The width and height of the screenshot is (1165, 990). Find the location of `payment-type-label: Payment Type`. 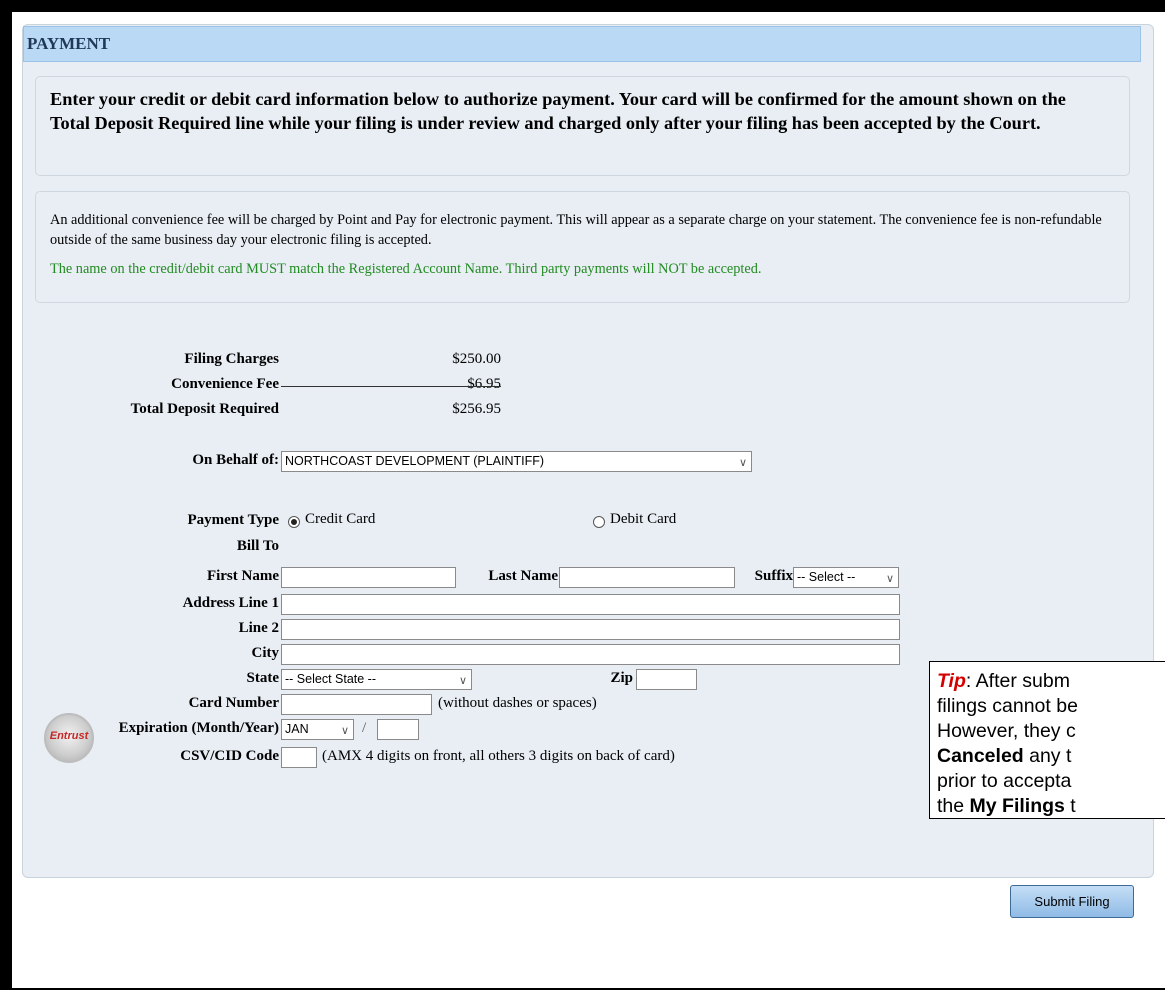

payment-type-label: Payment Type is located at coordinates (233, 520).